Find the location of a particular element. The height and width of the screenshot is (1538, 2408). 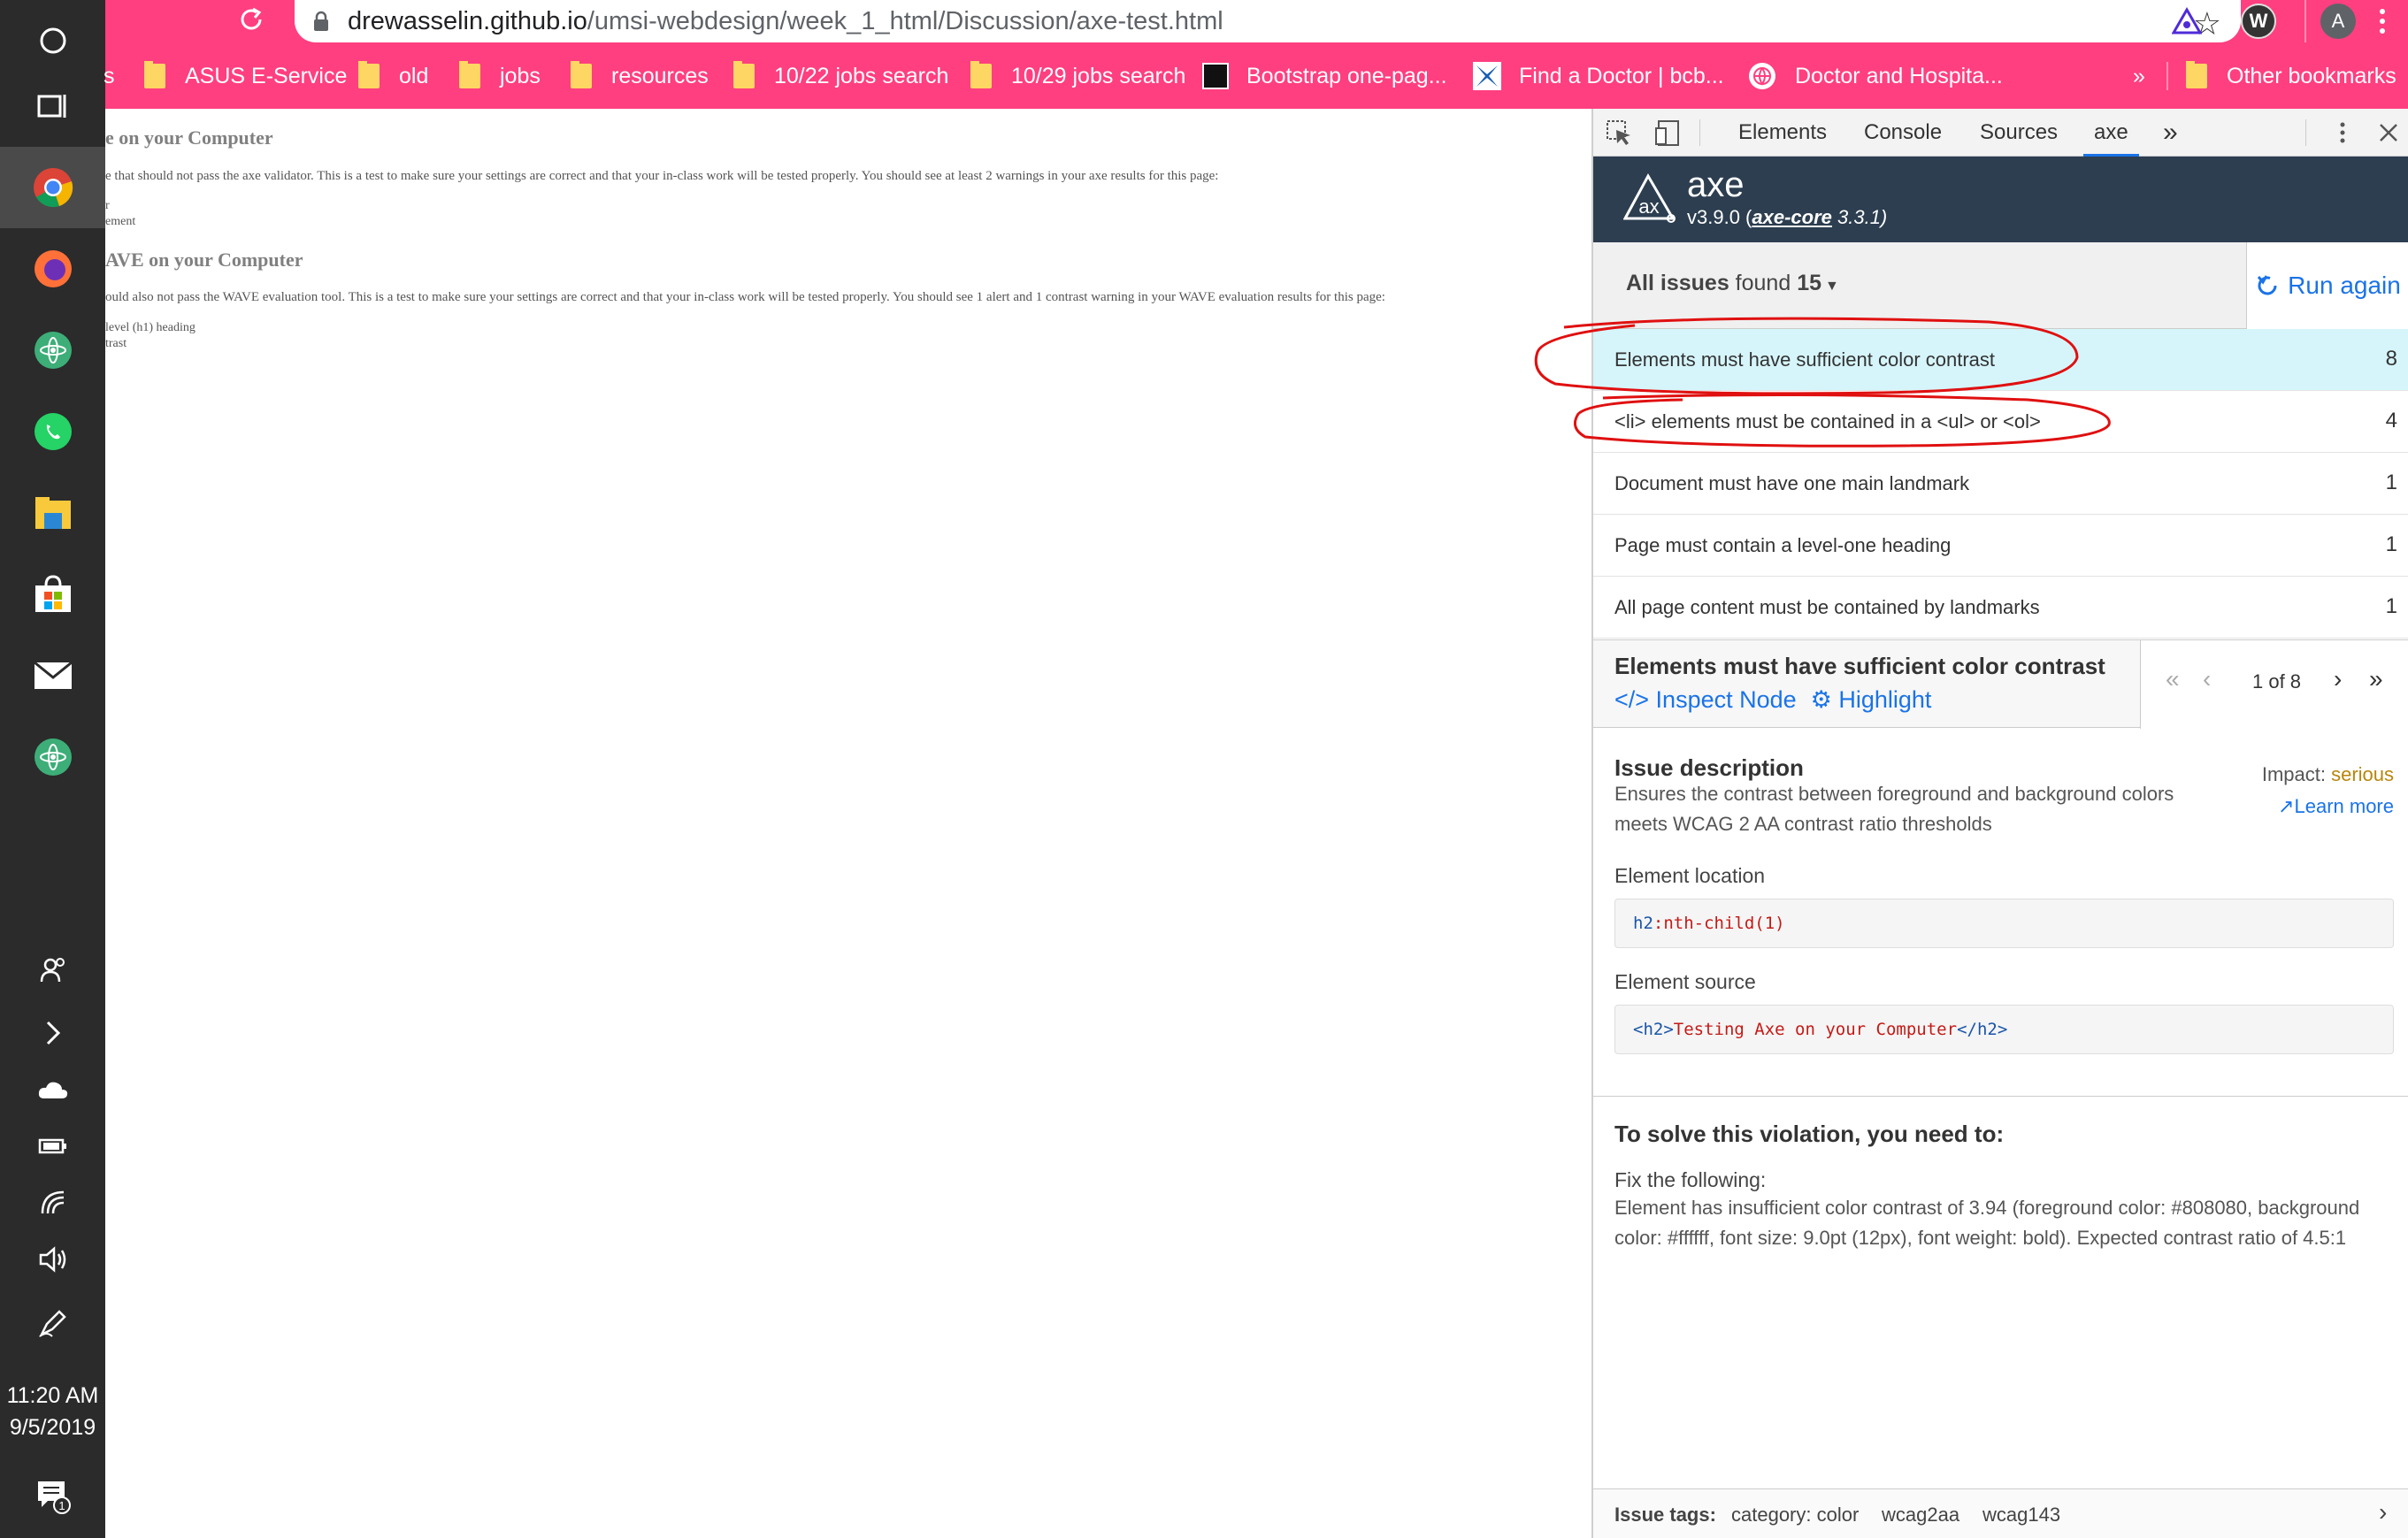

show-hidden-icons-button is located at coordinates (53, 1033).